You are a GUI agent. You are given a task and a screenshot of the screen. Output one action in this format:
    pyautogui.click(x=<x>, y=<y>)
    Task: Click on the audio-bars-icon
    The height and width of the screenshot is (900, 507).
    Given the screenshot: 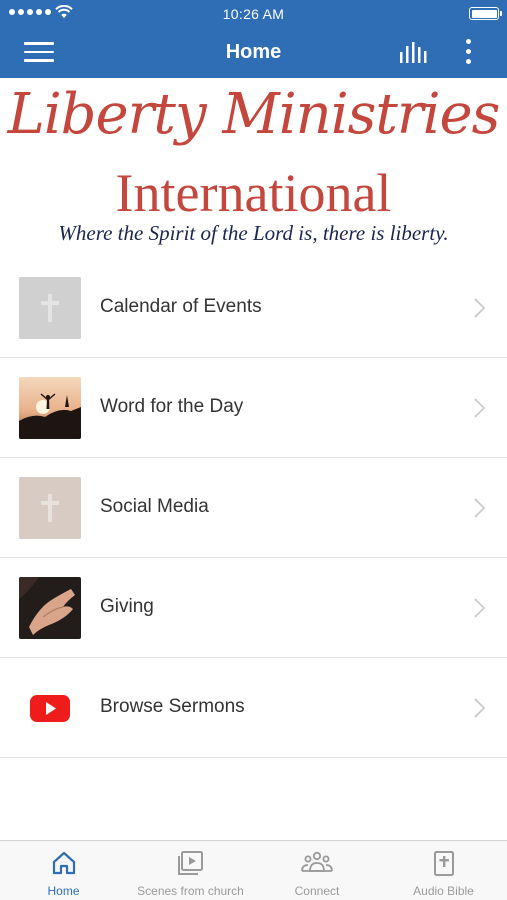 What is the action you would take?
    pyautogui.click(x=414, y=53)
    